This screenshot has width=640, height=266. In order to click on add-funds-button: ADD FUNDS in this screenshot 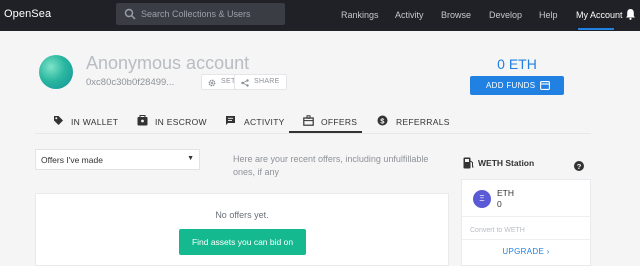, I will do `click(517, 85)`.